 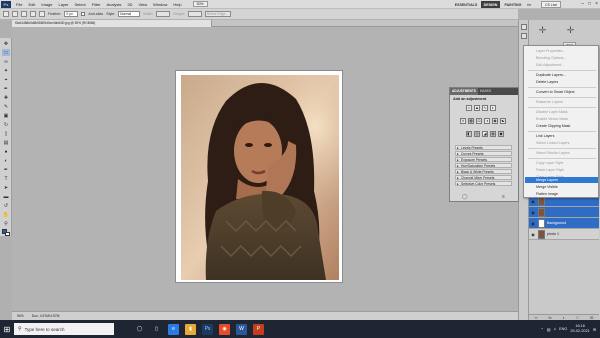 What do you see at coordinates (469, 134) in the screenshot?
I see `invert-icon: ◧` at bounding box center [469, 134].